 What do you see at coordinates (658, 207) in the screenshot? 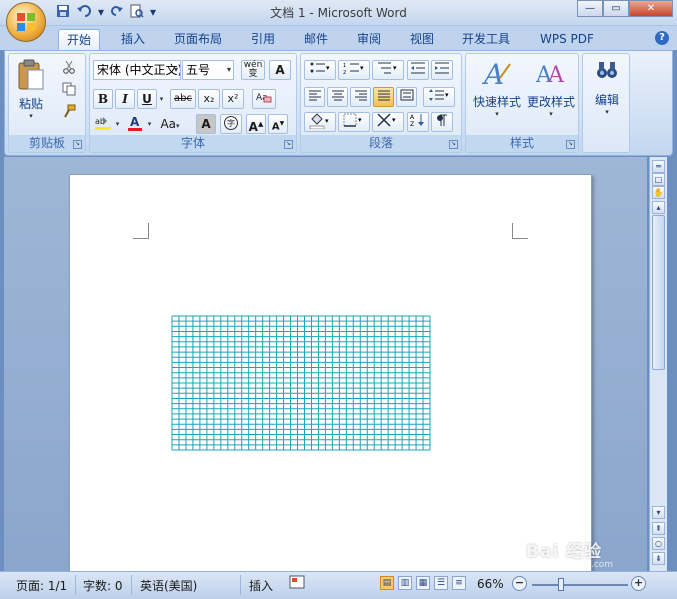
I see `scroll-up-icon: ▴` at bounding box center [658, 207].